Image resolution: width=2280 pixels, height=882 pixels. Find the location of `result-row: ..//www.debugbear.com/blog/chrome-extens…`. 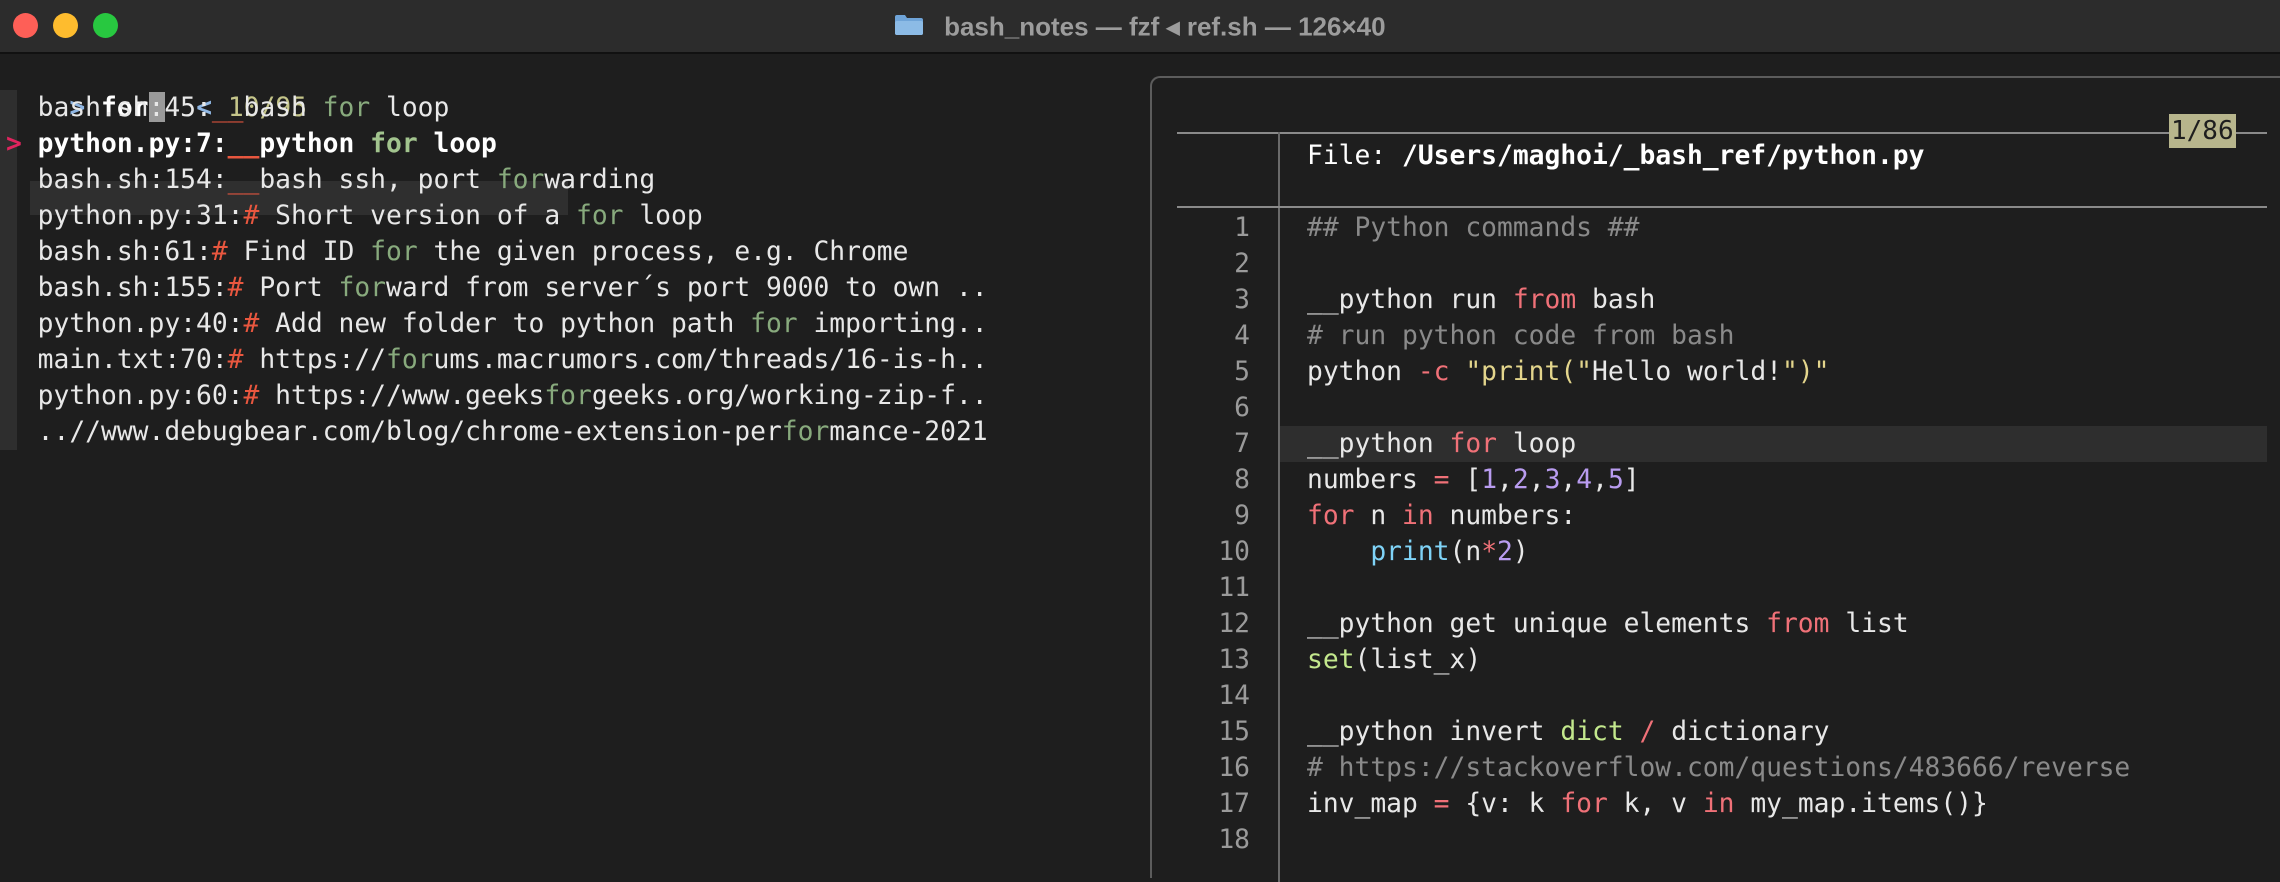

result-row: ..//www.debugbear.com/blog/chrome-extens… is located at coordinates (497, 432).